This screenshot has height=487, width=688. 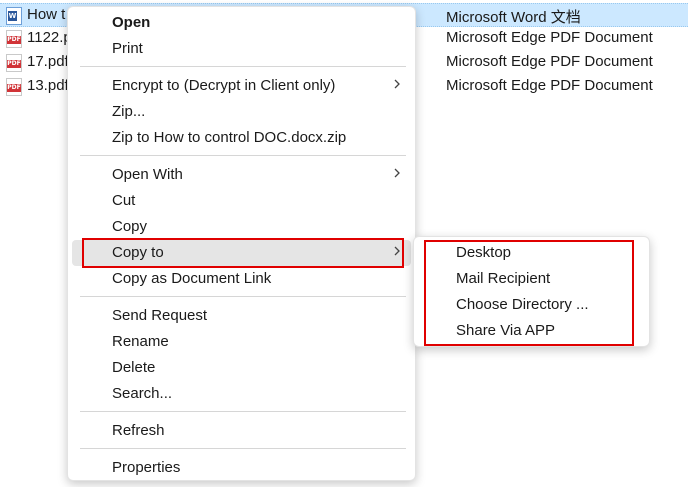 I want to click on menu-item-label: Cut, so click(x=124, y=200).